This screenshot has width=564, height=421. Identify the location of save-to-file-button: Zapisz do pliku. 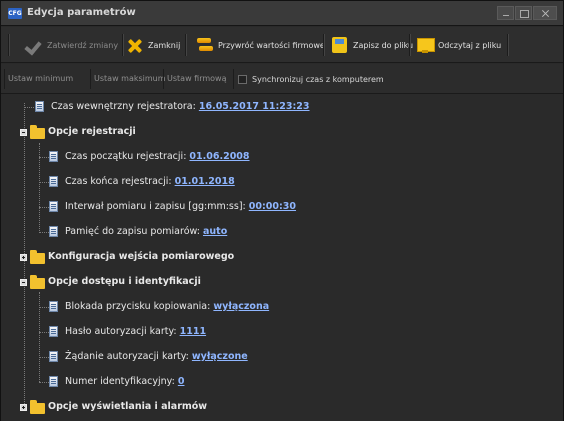
(372, 45).